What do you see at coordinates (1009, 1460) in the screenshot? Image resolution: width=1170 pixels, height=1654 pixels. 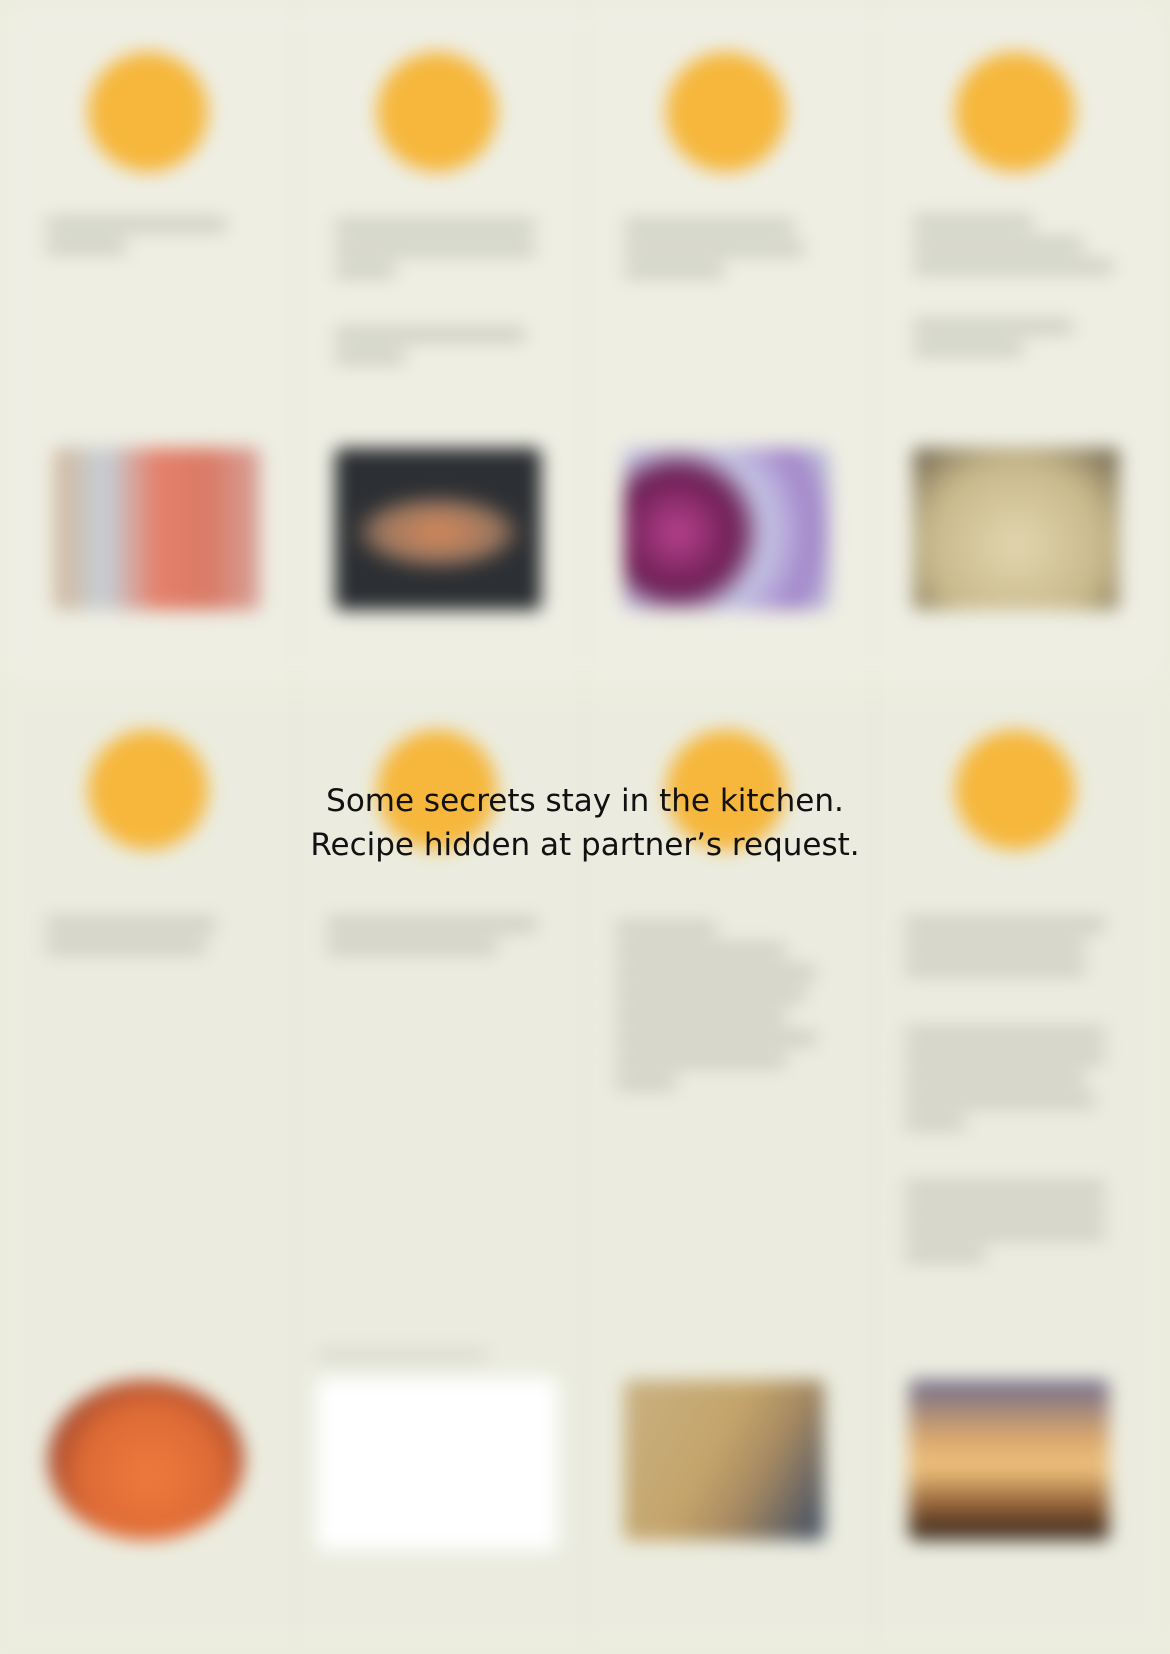 I see `baked-dish-photo` at bounding box center [1009, 1460].